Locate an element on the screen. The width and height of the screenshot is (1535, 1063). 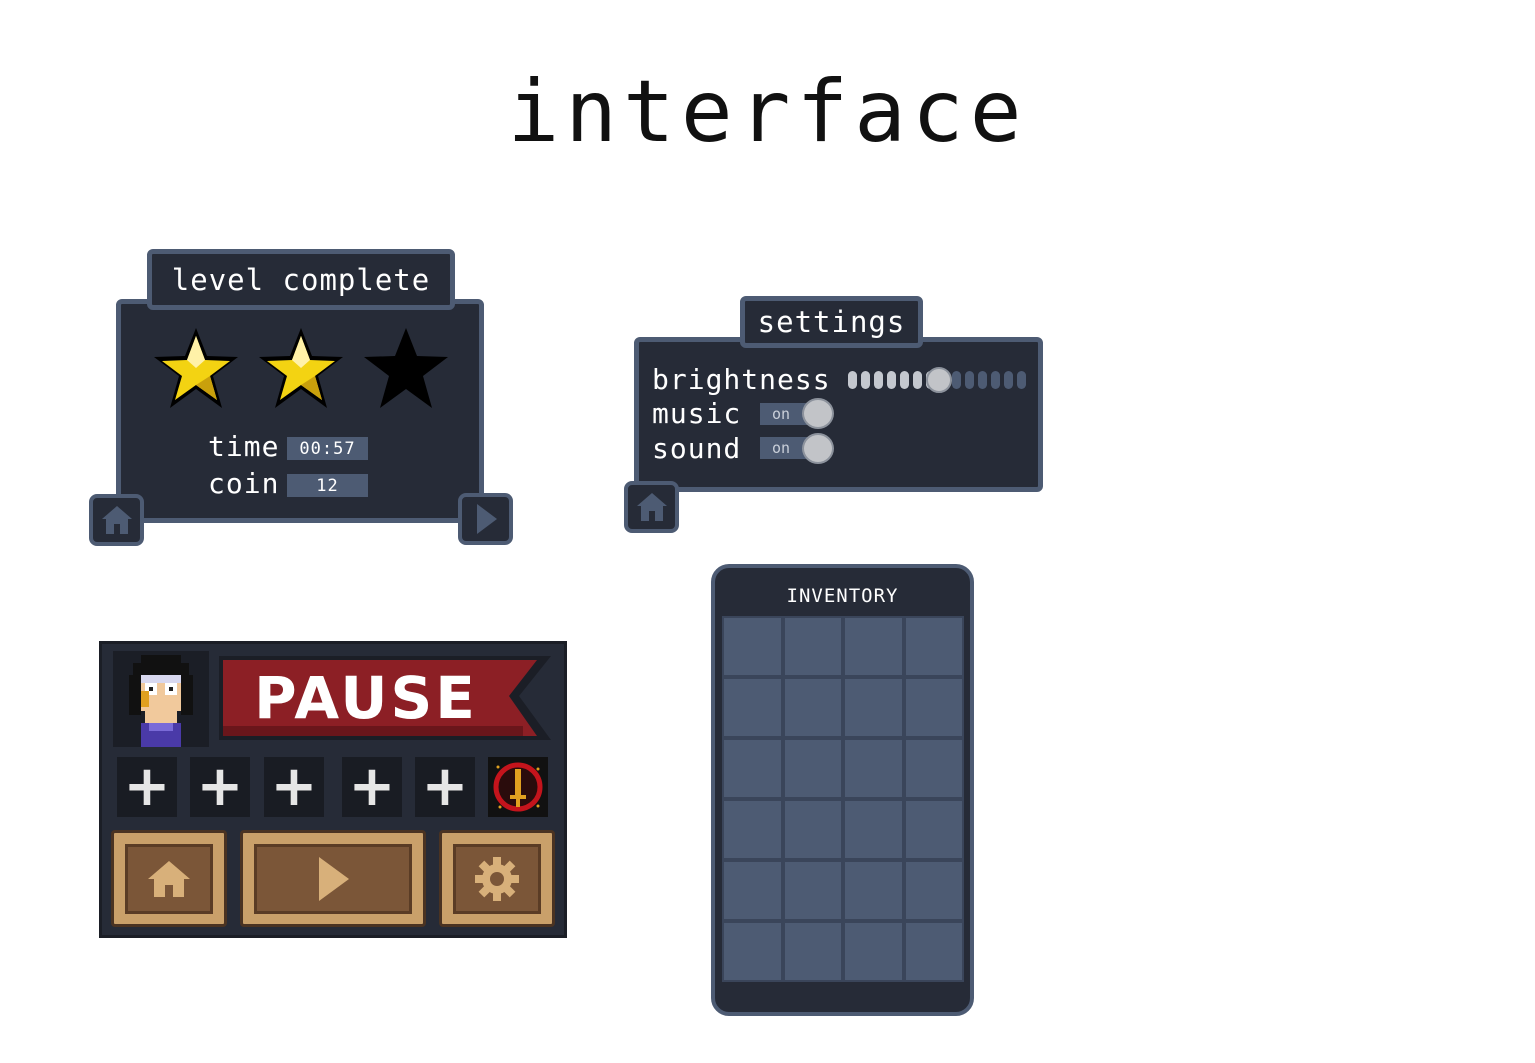
item-slot-3: + is located at coordinates (294, 787).